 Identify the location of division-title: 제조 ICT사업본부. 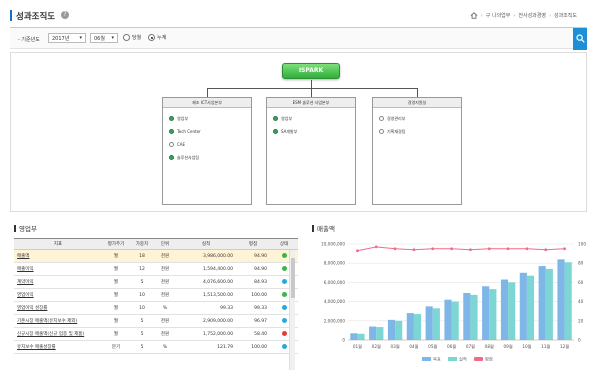
(207, 103).